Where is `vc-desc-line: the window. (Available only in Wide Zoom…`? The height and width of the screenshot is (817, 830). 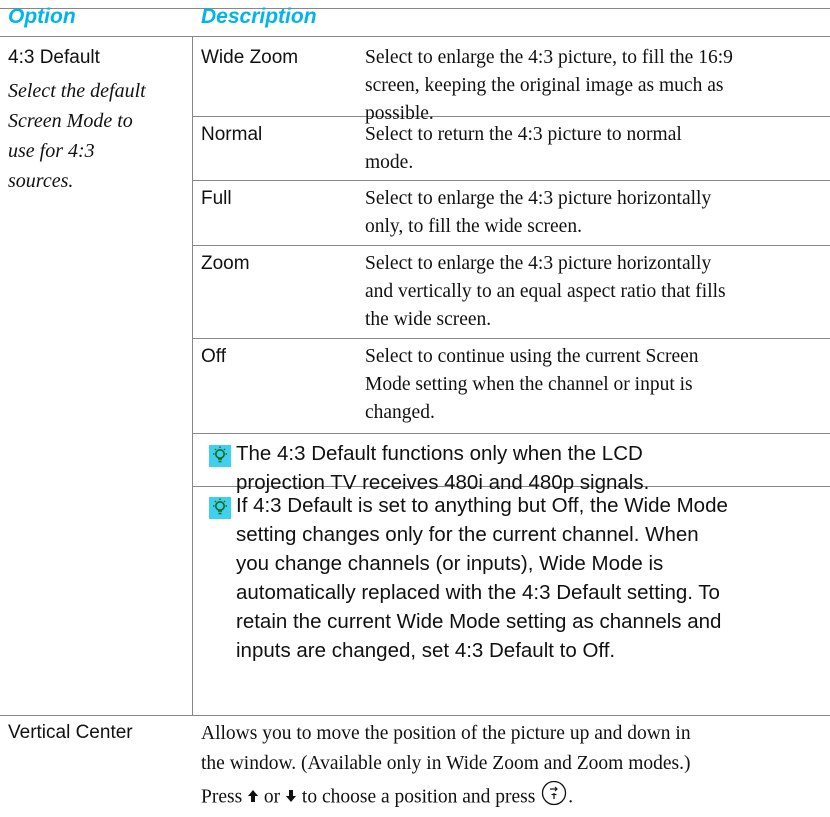
vc-desc-line: the window. (Available only in Wide Zoom… is located at coordinates (446, 763).